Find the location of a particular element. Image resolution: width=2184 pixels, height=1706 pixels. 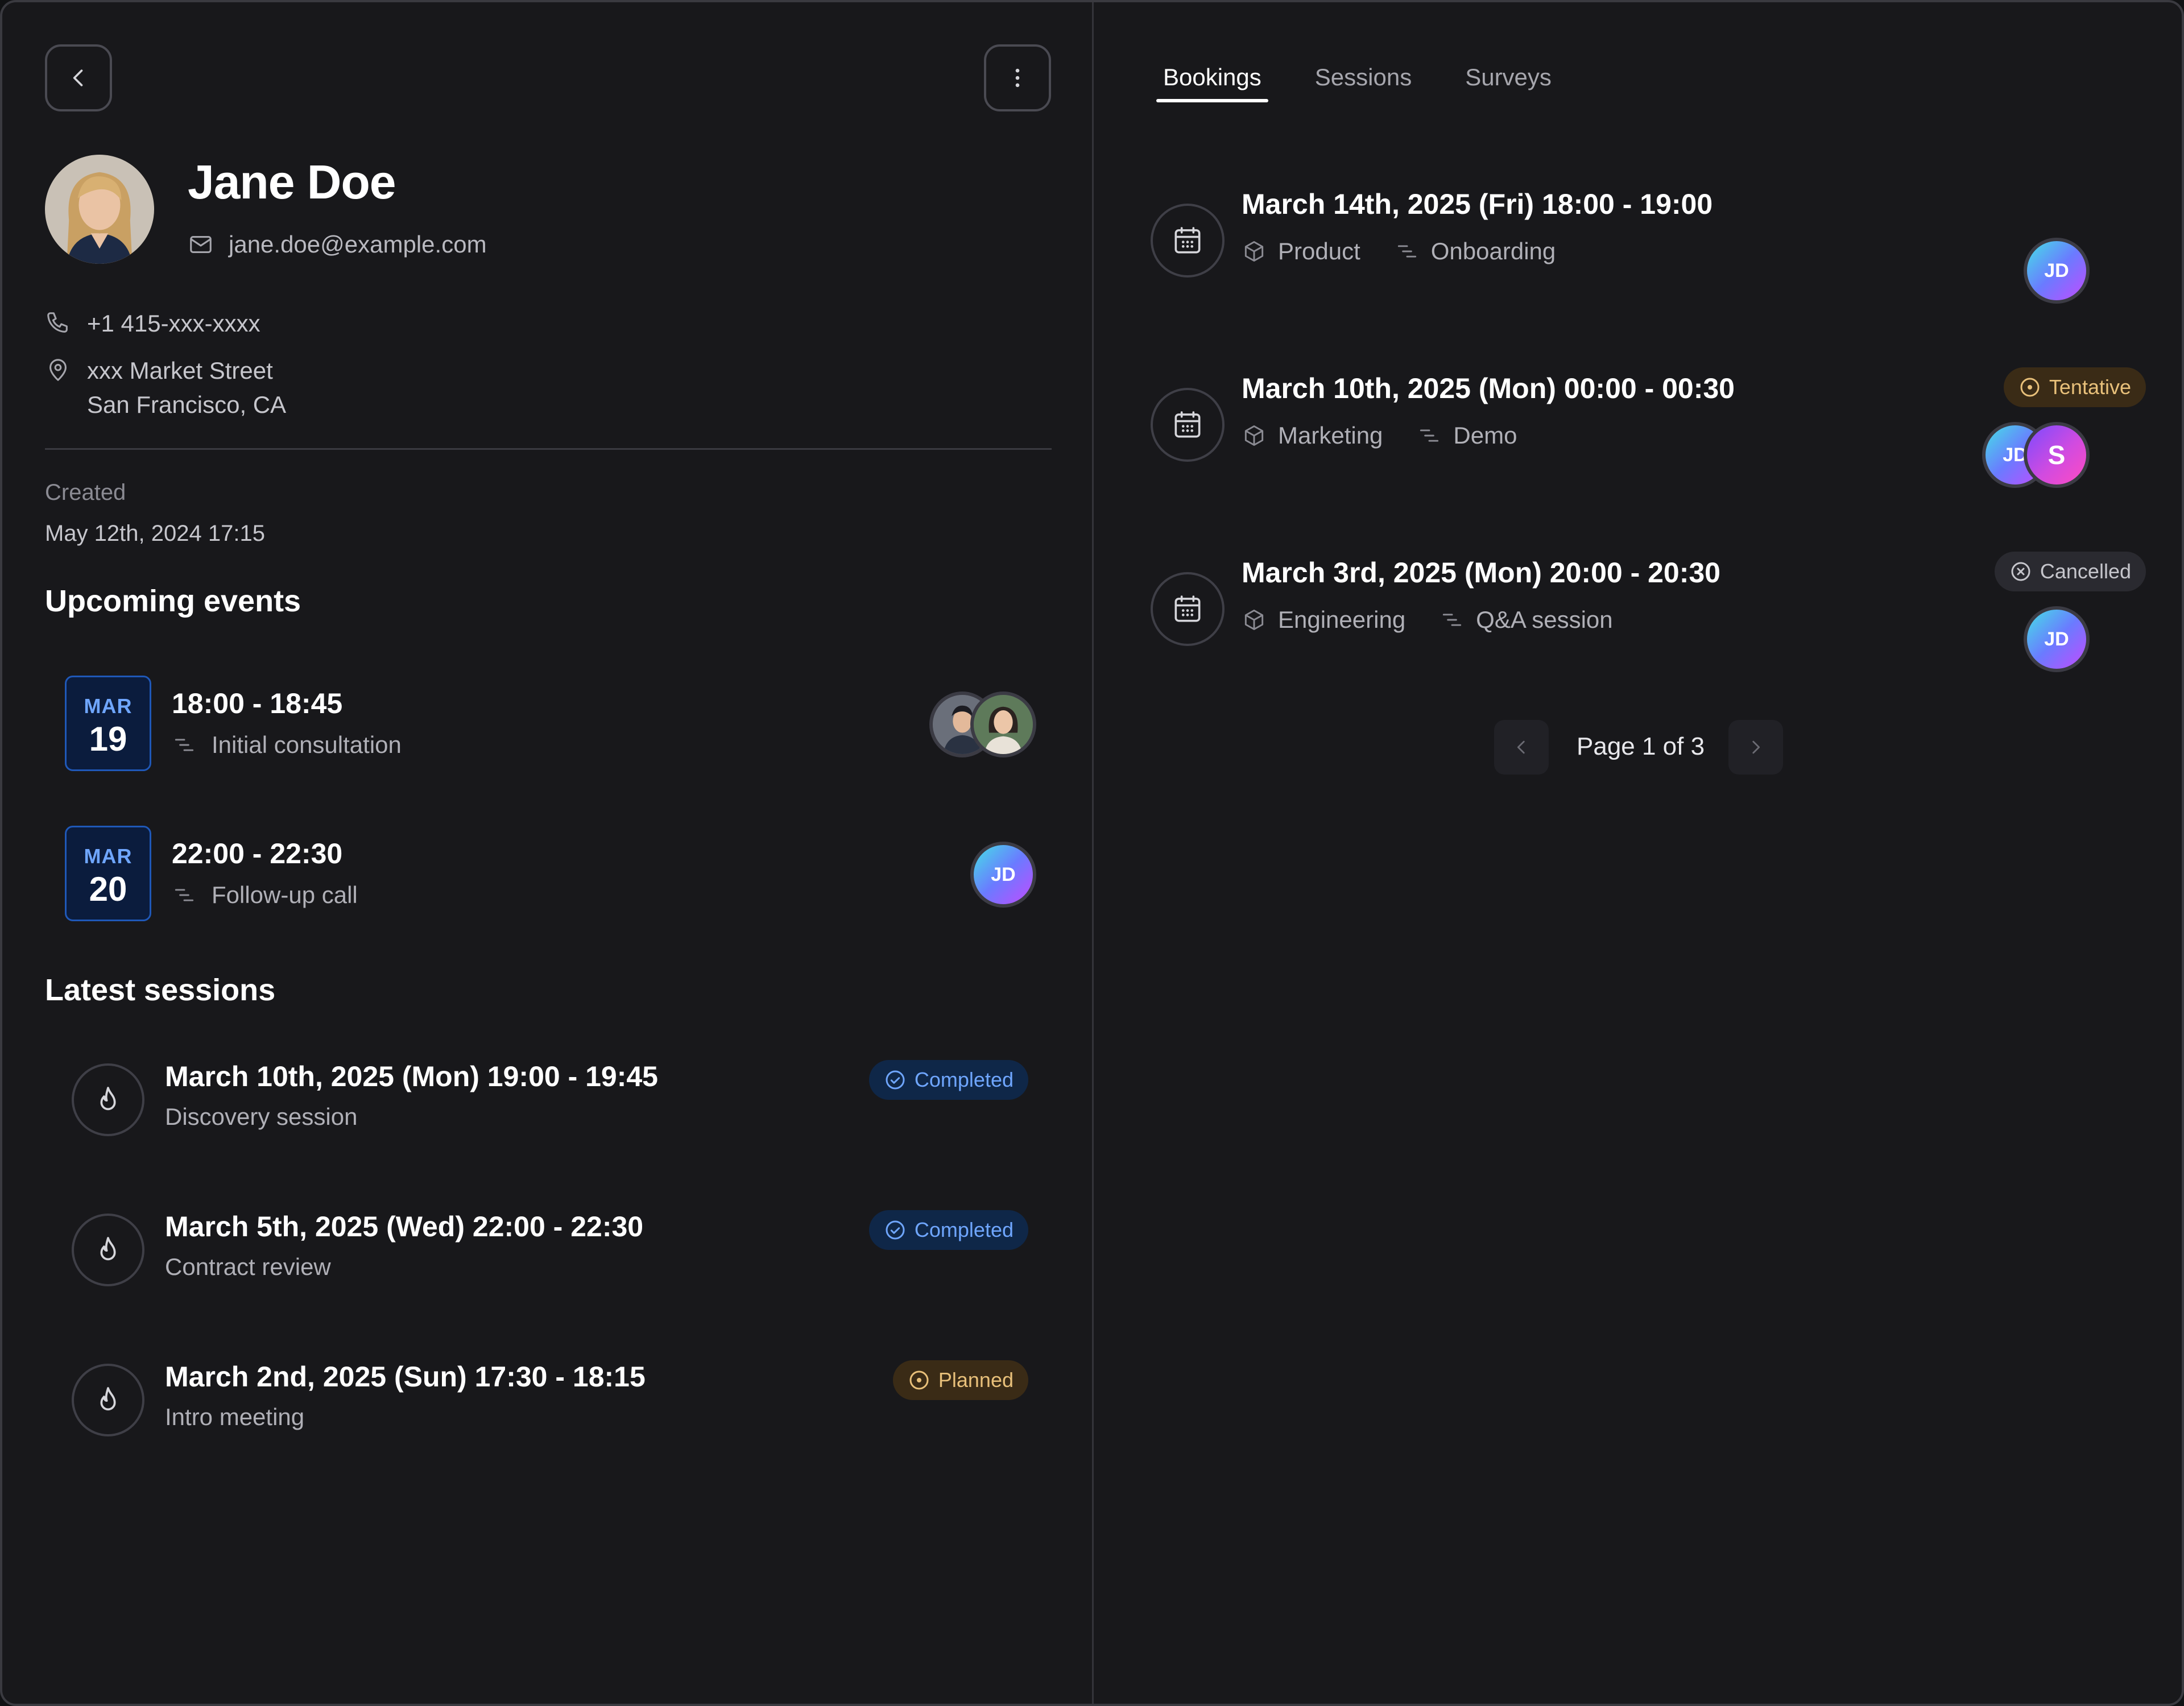

next-page-button is located at coordinates (1755, 747).